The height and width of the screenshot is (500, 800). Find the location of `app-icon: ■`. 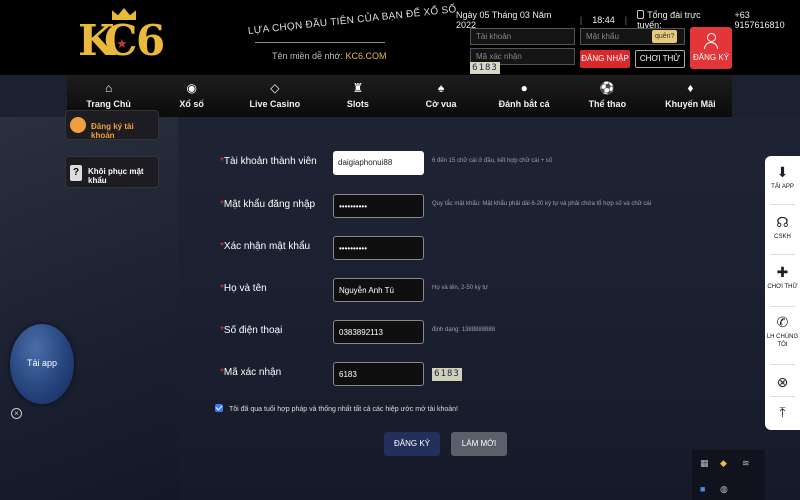

app-icon: ■ is located at coordinates (702, 489).